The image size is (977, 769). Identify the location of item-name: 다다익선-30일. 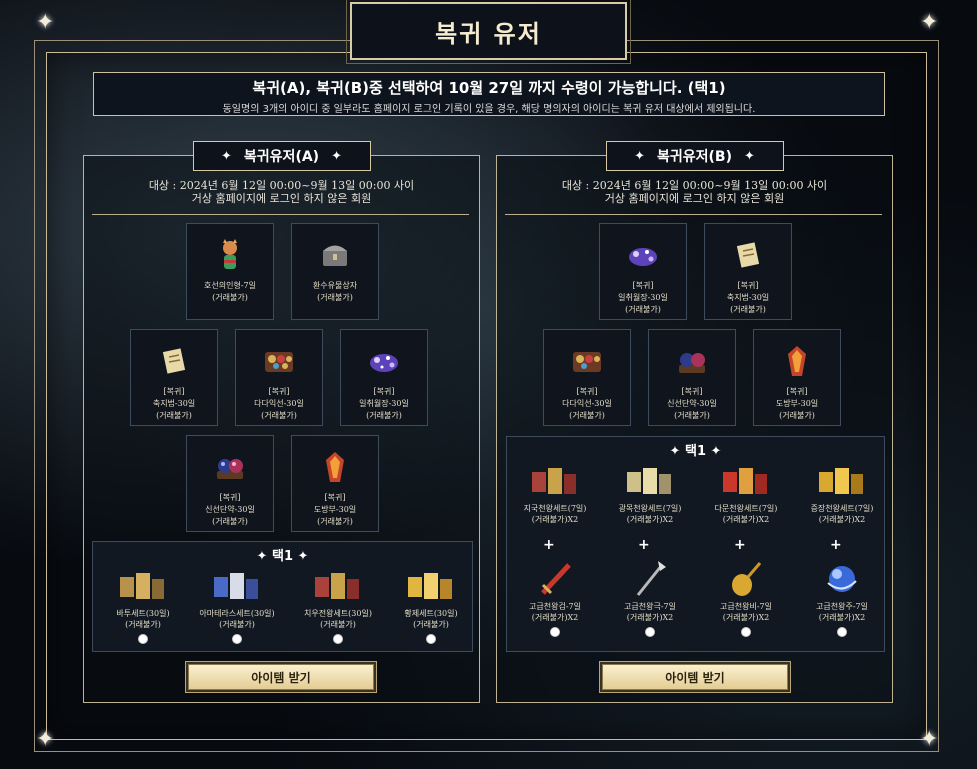
(587, 403).